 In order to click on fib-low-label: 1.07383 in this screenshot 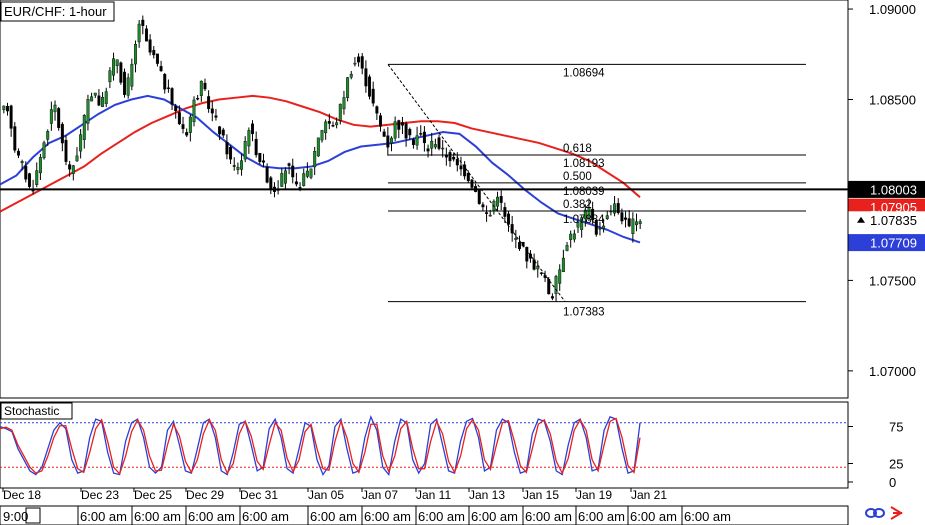, I will do `click(584, 313)`.